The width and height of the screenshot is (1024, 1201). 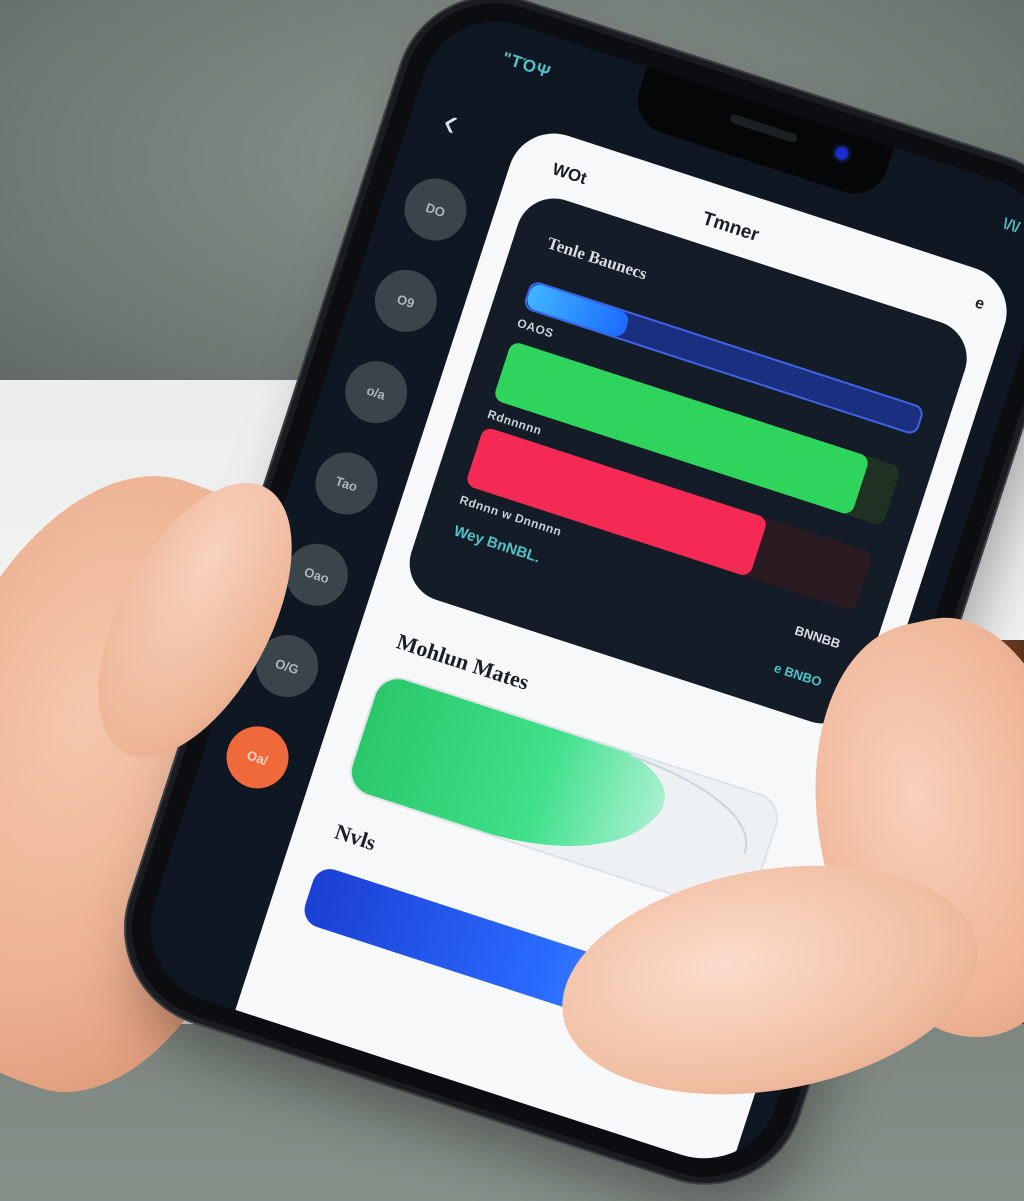 I want to click on card-header-left: WOt, so click(x=569, y=174).